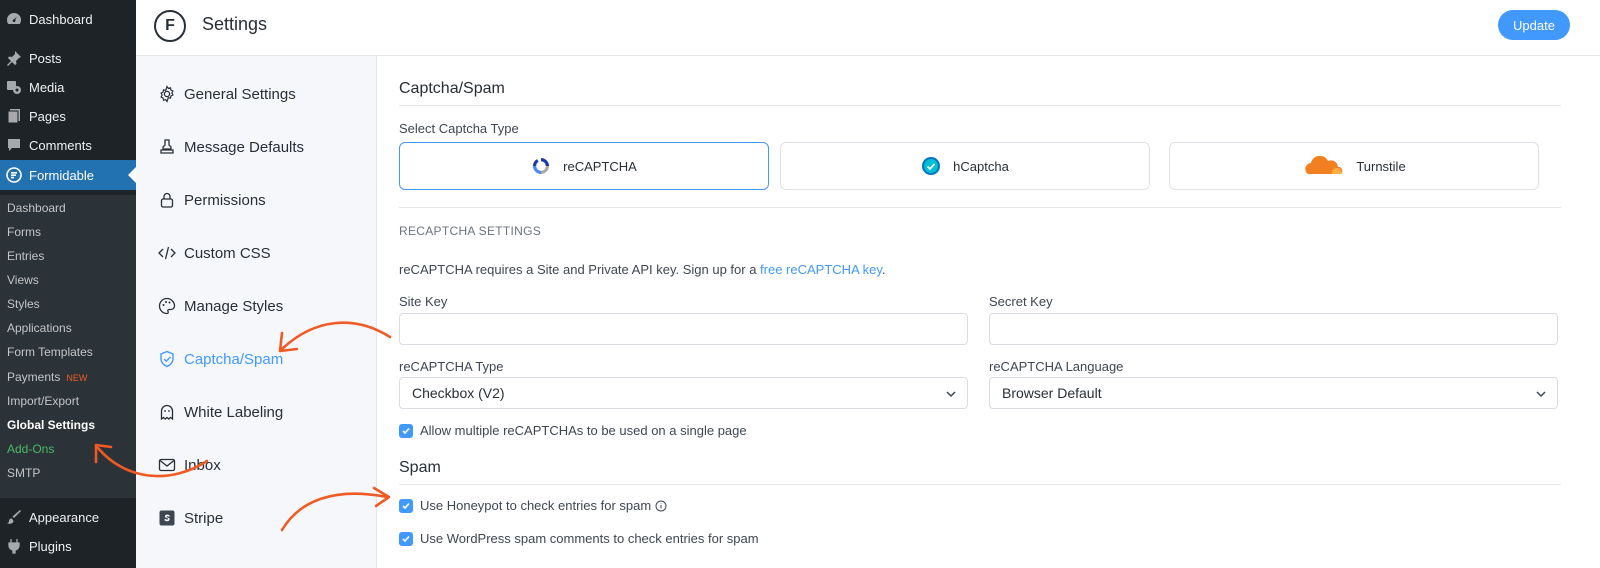  I want to click on update-button: Update, so click(1534, 25).